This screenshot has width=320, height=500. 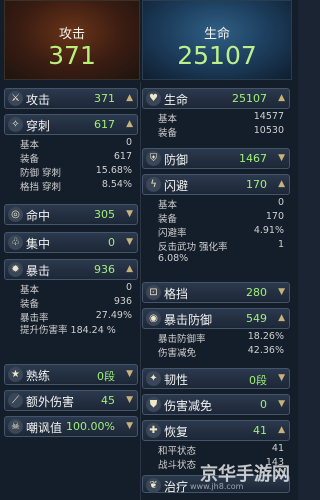 I want to click on attack-header-title: 攻击, so click(x=71, y=34).